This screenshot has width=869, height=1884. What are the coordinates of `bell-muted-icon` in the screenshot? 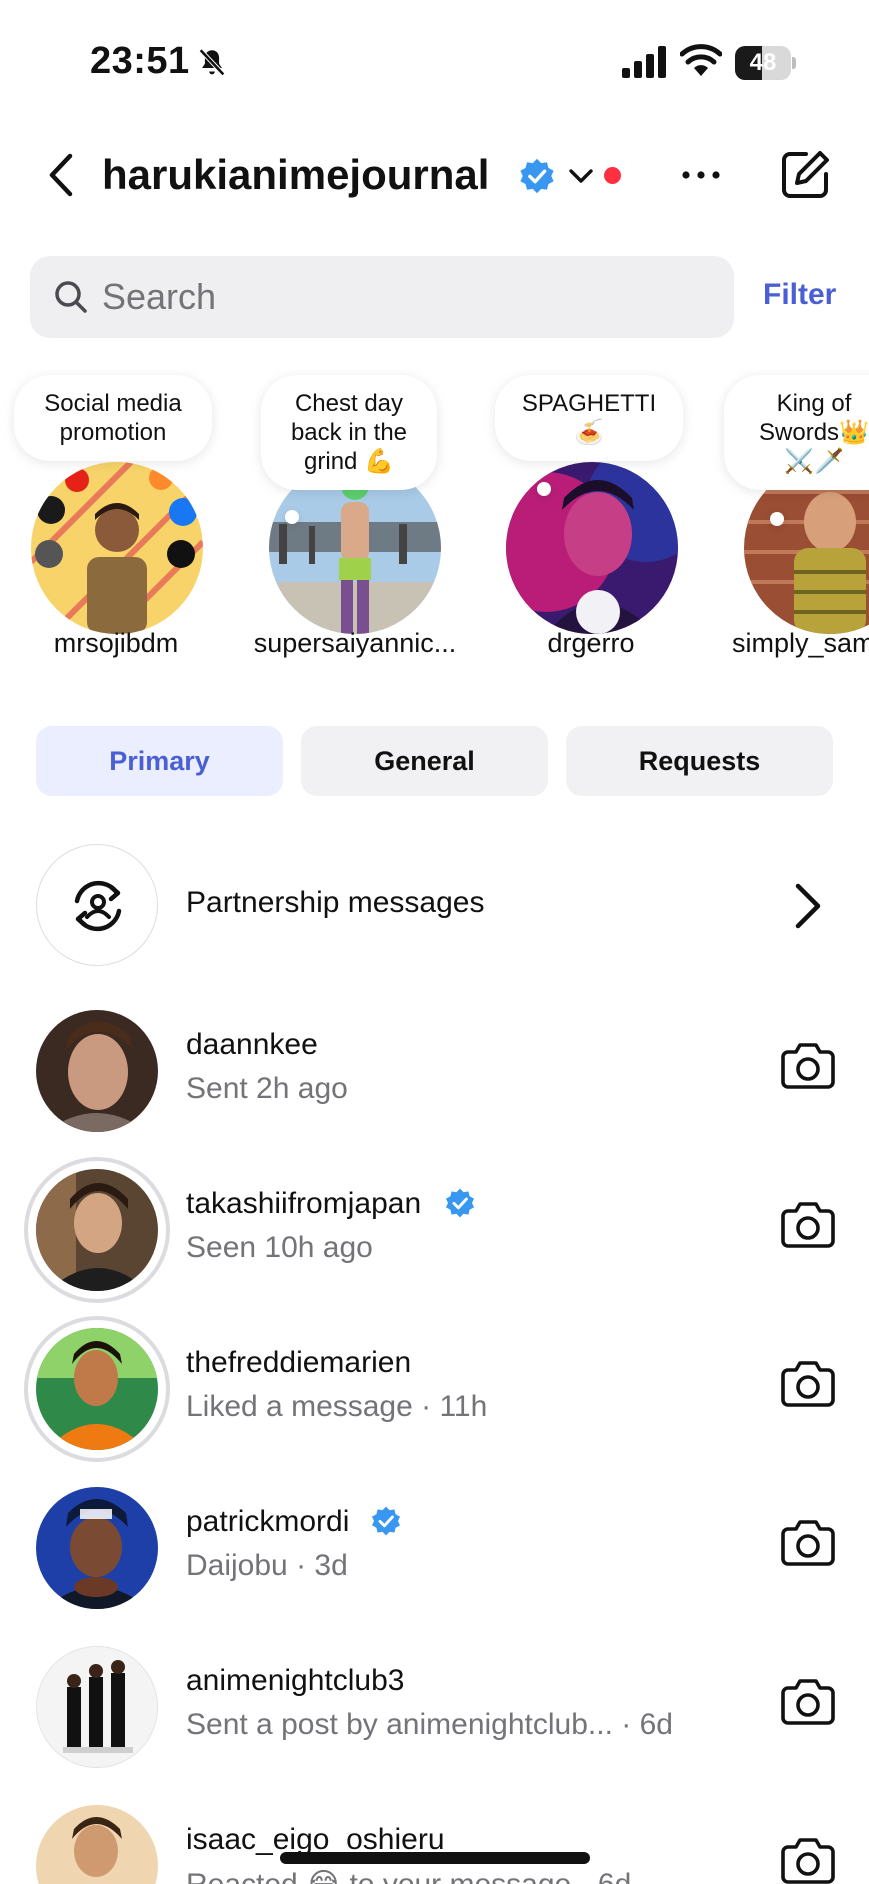 It's located at (212, 62).